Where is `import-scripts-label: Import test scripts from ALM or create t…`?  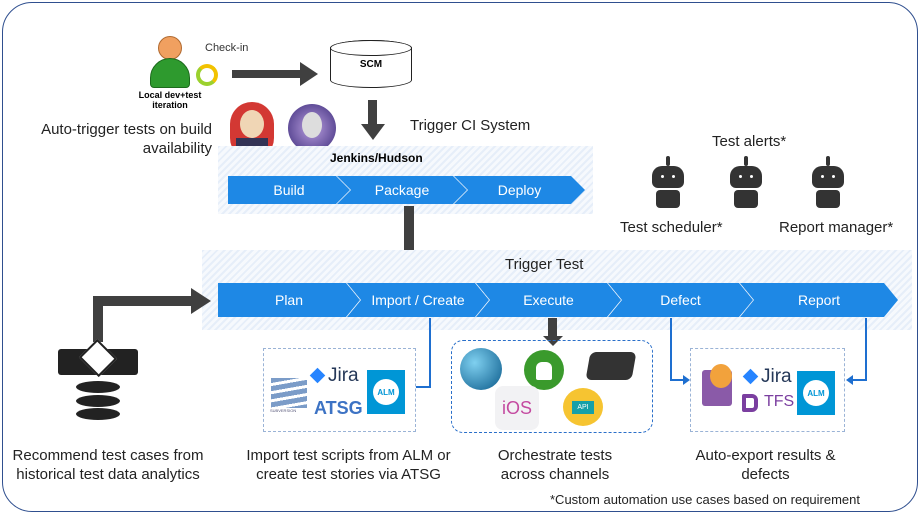
import-scripts-label: Import test scripts from ALM or create t… is located at coordinates (348, 465).